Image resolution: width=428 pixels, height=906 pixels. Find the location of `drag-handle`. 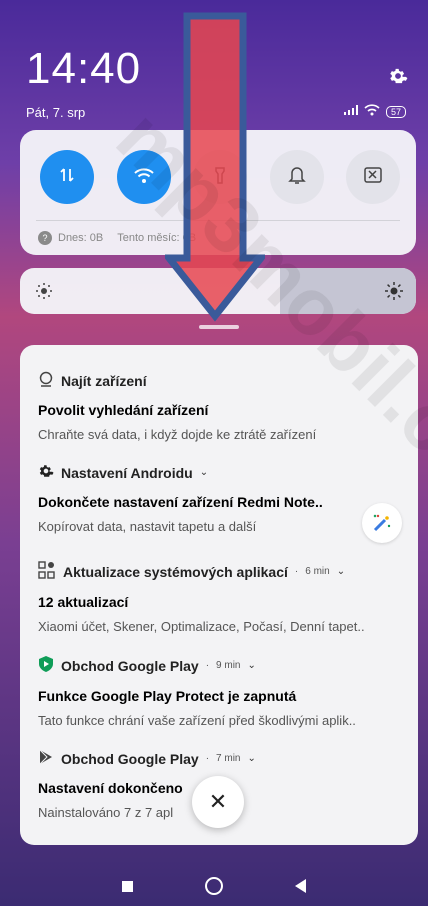

drag-handle is located at coordinates (219, 327).